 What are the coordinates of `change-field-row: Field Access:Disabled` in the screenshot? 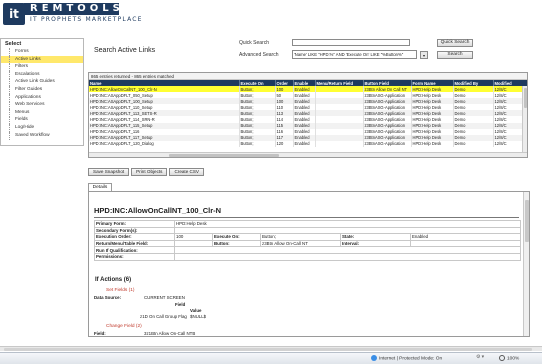 It's located at (127, 337).